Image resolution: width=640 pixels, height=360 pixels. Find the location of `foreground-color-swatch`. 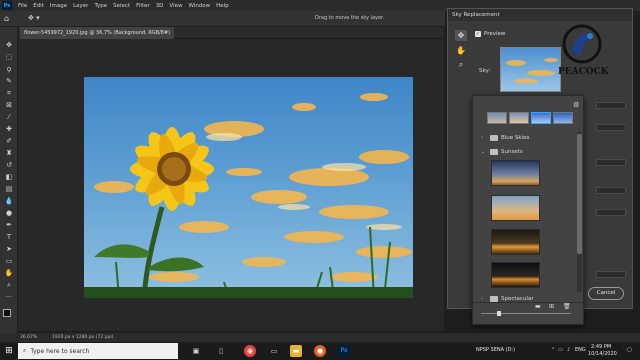

foreground-color-swatch is located at coordinates (7, 313).